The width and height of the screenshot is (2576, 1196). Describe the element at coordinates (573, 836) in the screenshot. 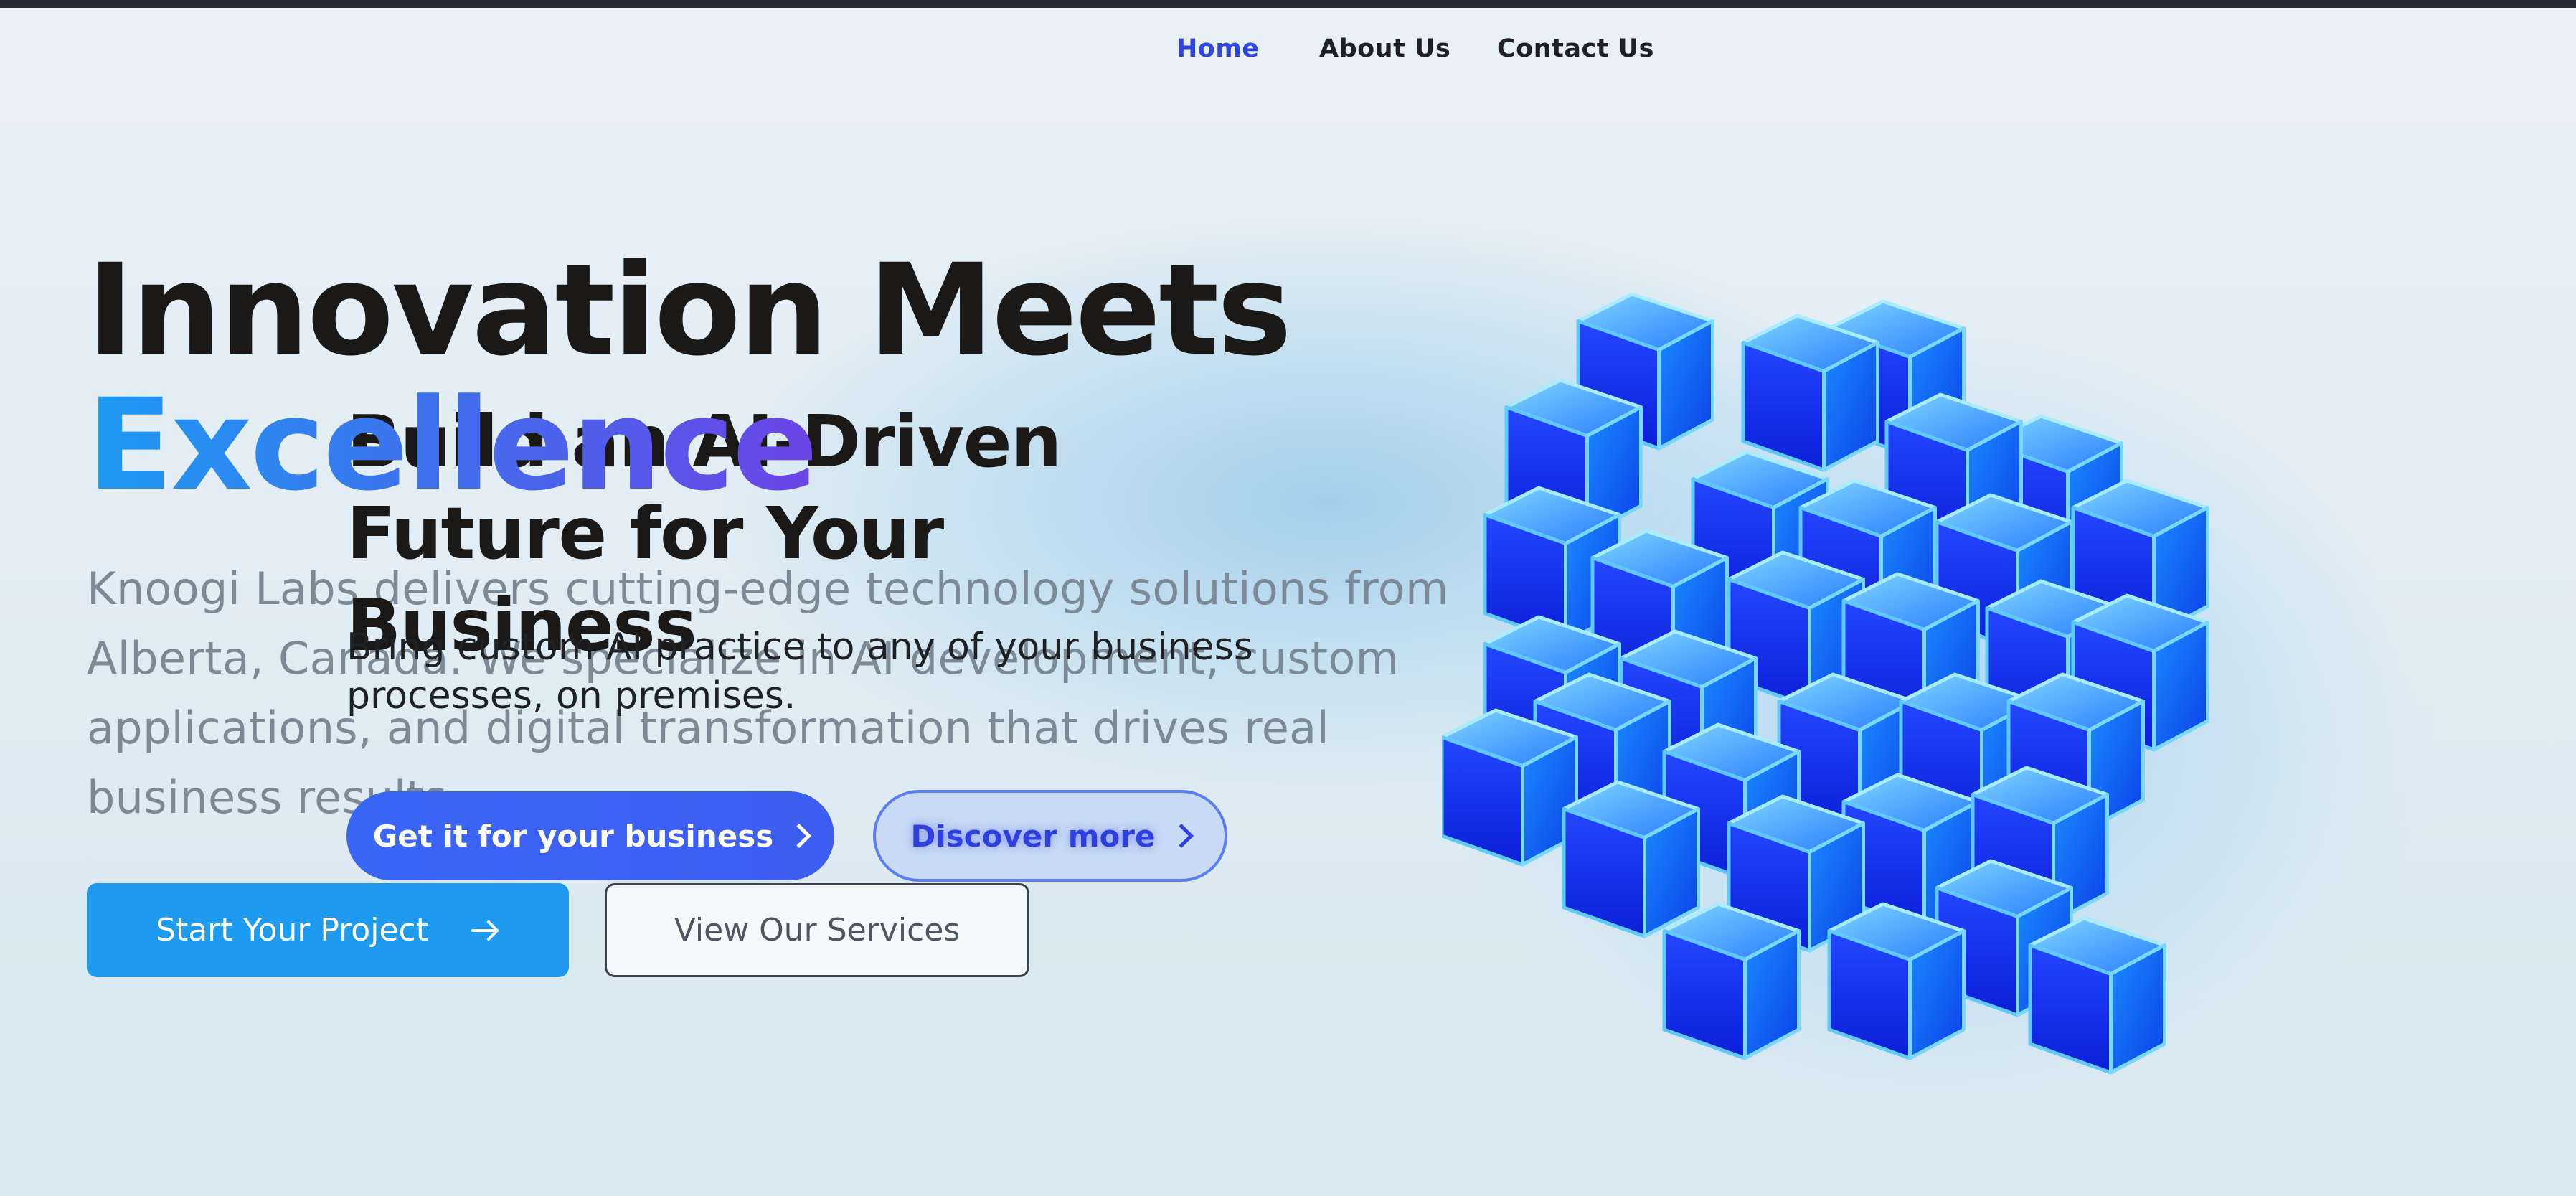

I see `get-button-label: Get it for your business` at that location.